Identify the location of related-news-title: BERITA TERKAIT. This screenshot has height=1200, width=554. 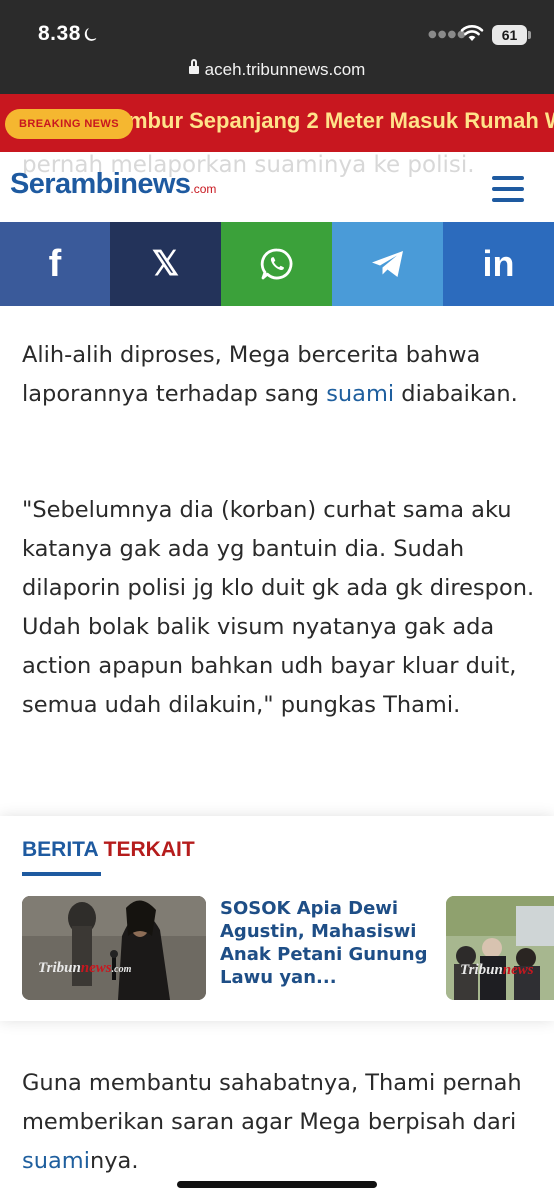
(108, 850).